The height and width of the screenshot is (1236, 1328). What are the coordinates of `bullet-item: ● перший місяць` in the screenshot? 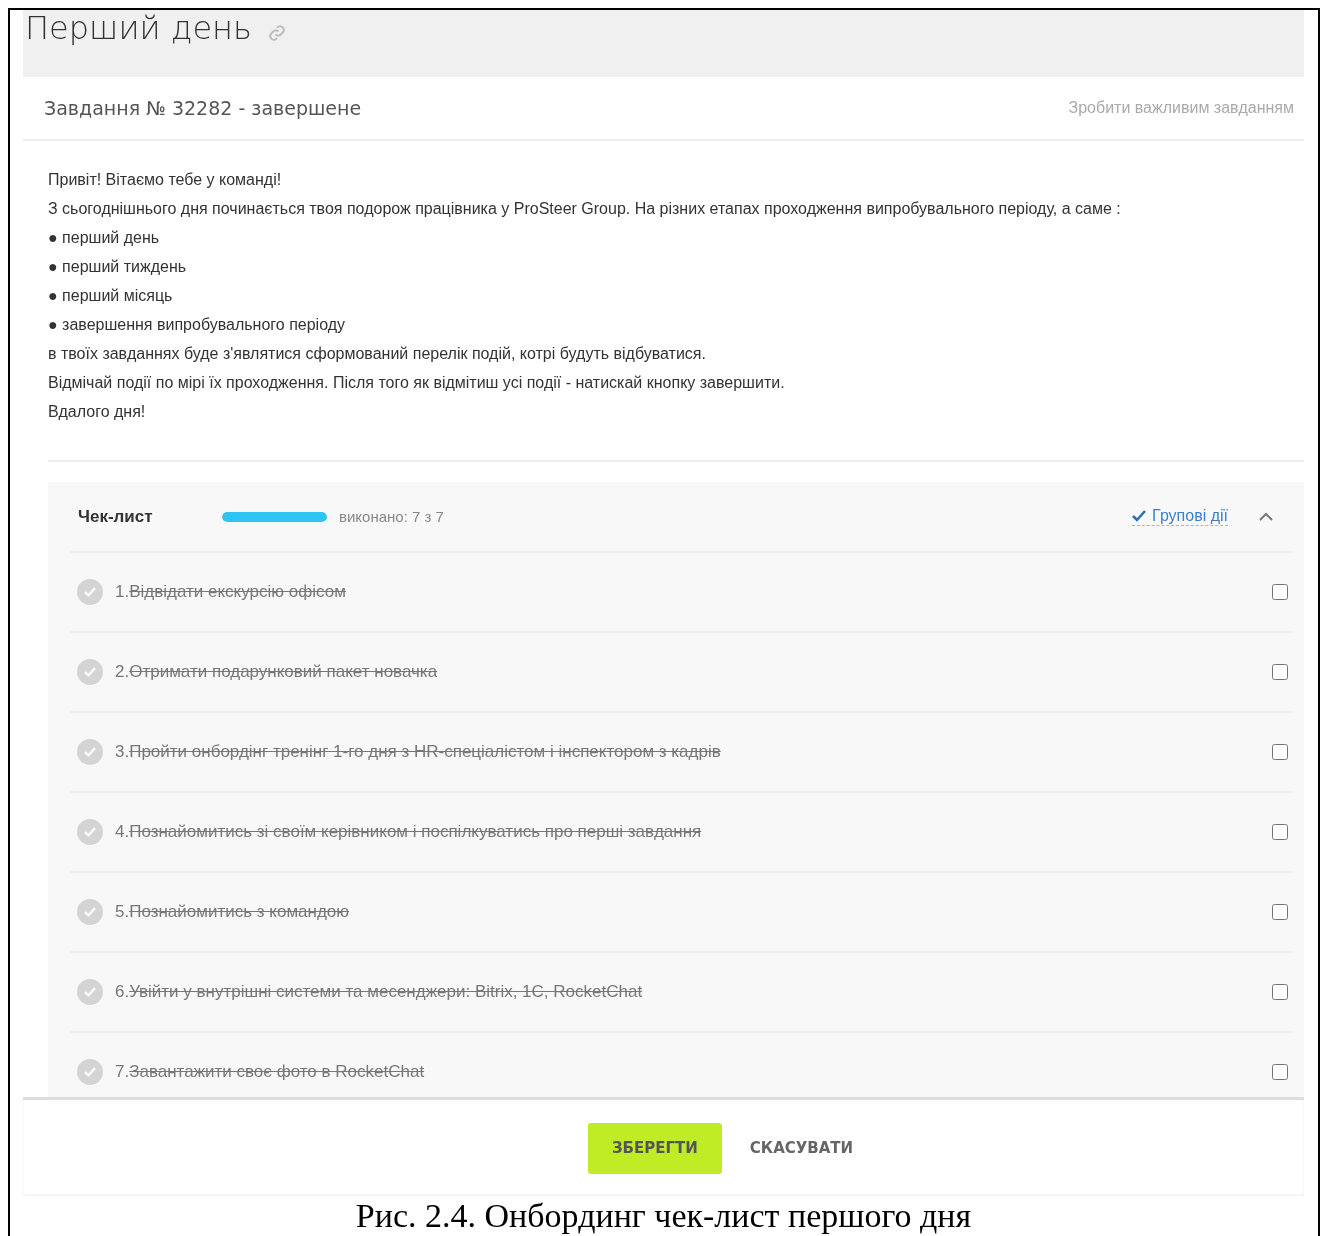 It's located at (111, 296).